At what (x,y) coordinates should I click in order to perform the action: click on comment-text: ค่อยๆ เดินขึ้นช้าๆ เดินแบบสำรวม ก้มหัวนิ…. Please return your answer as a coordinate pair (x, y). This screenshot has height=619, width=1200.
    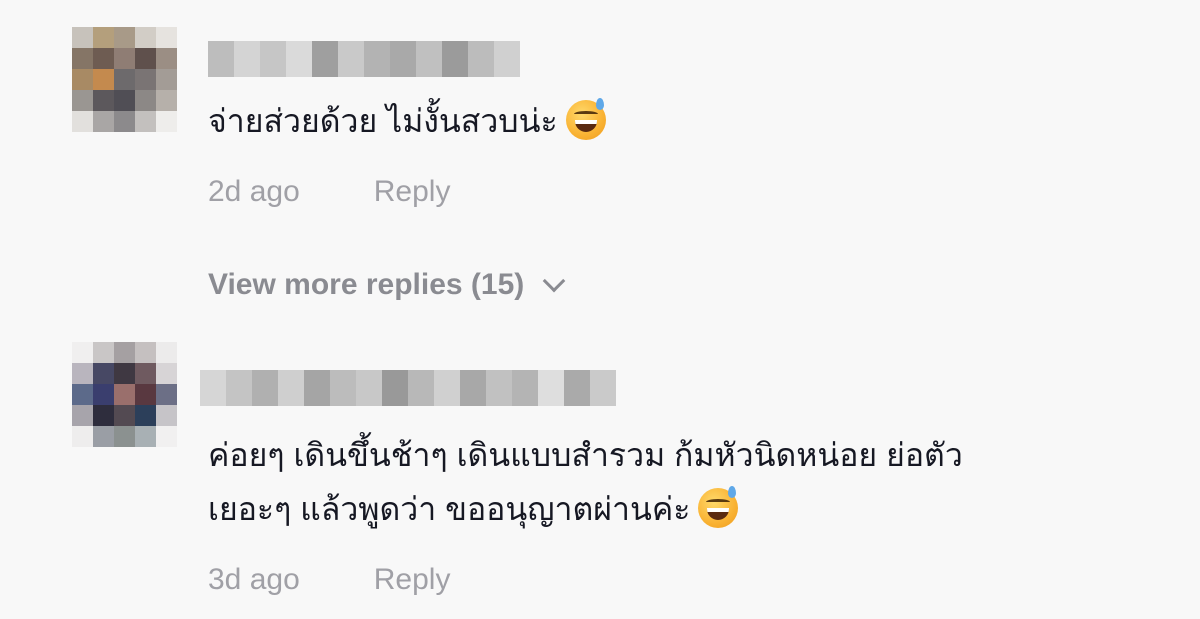
    Looking at the image, I should click on (585, 482).